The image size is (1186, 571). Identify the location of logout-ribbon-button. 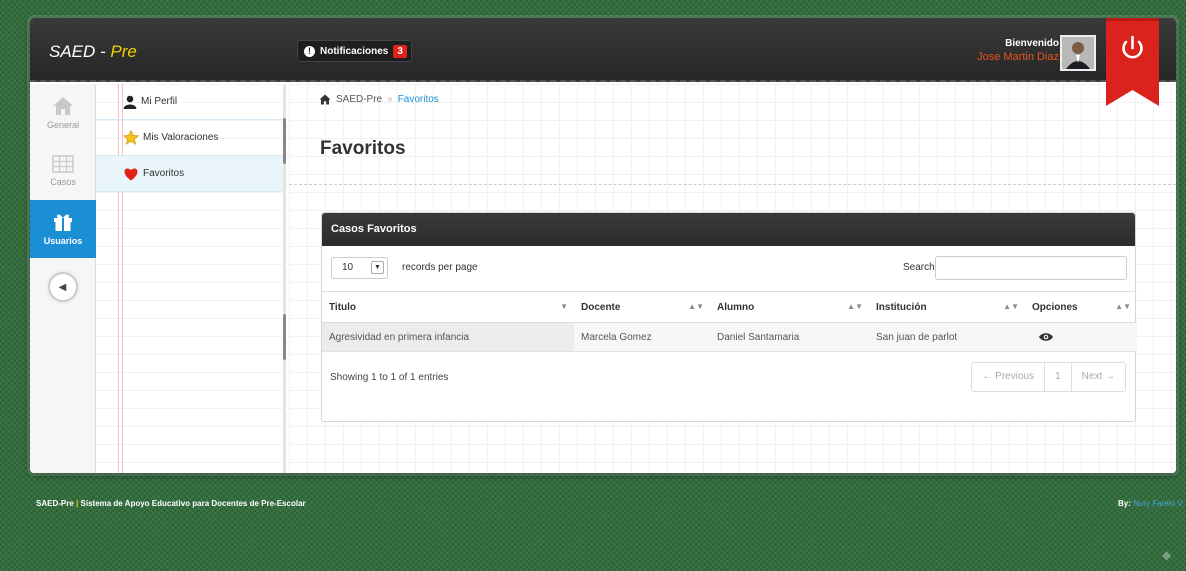
(1132, 62).